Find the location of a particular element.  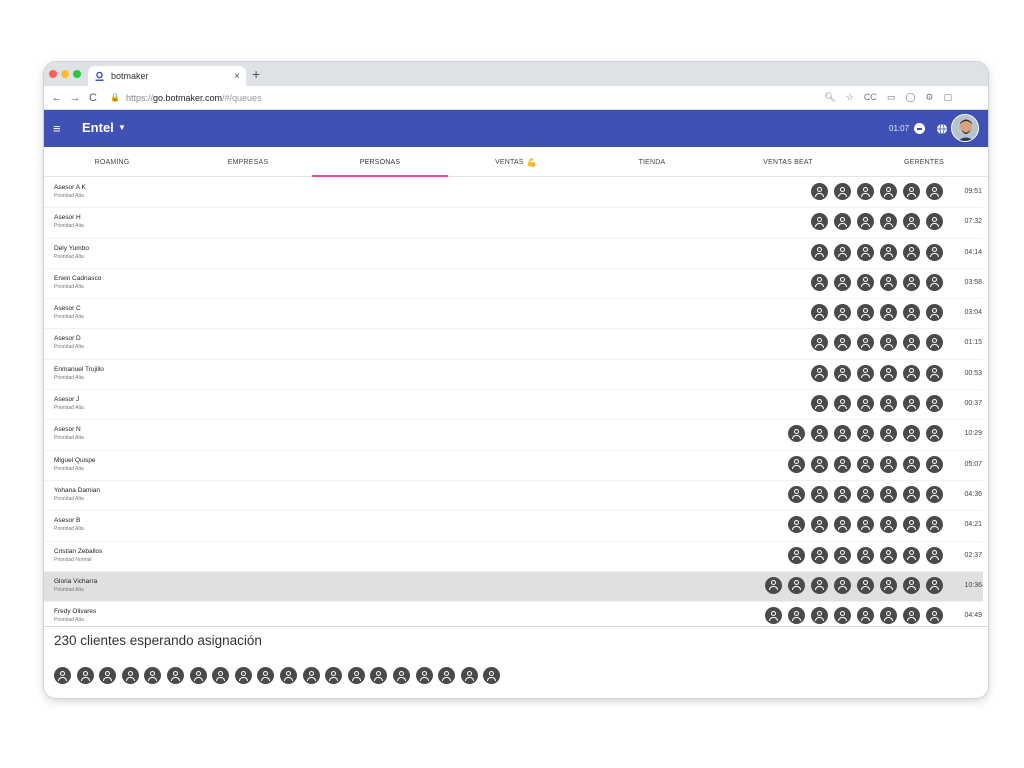

maximize-window-button is located at coordinates (77, 74).